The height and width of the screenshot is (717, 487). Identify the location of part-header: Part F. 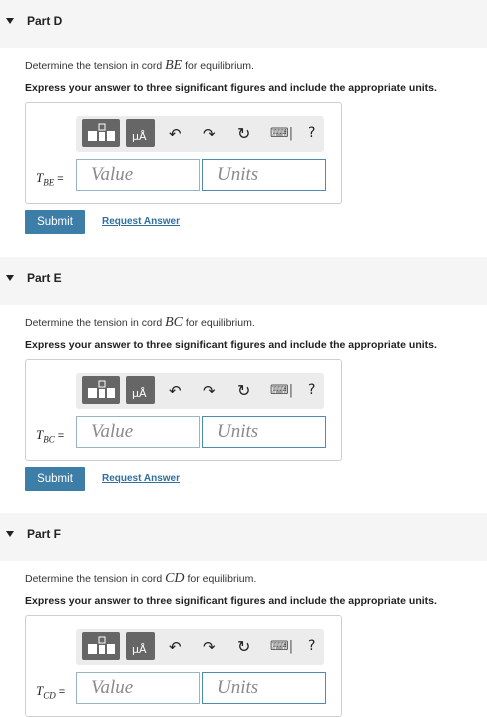
(243, 537).